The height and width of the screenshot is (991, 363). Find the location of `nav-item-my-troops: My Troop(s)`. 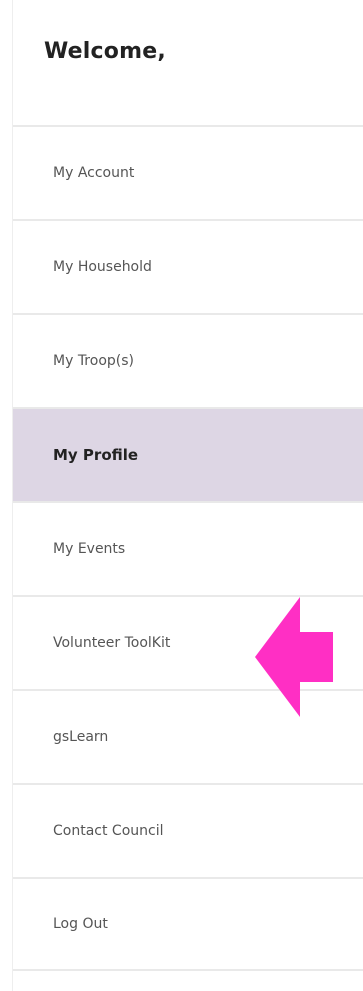

nav-item-my-troops: My Troop(s) is located at coordinates (188, 360).